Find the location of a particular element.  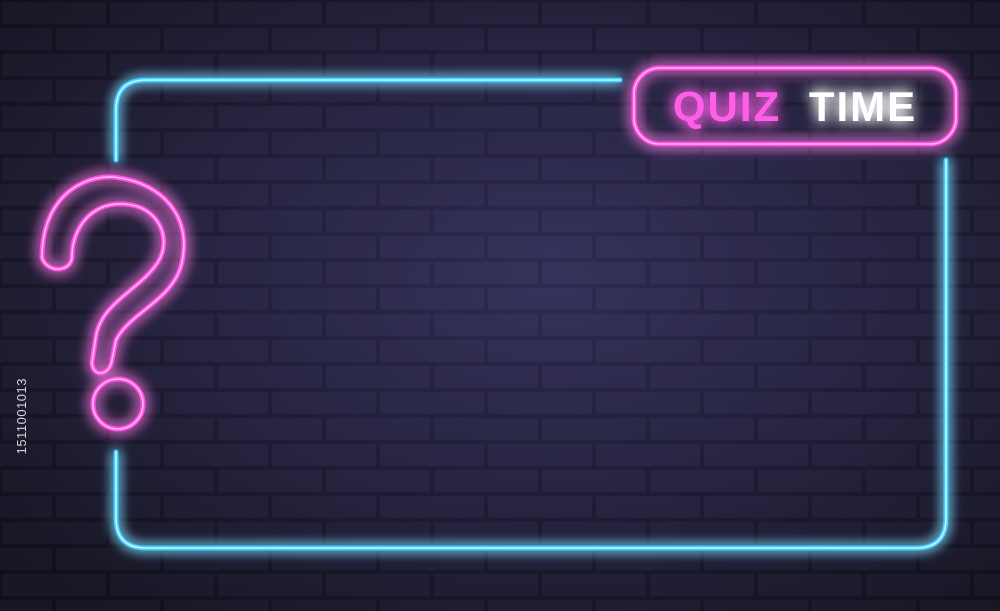

badge-word-quiz: QUIZ is located at coordinates (727, 106).